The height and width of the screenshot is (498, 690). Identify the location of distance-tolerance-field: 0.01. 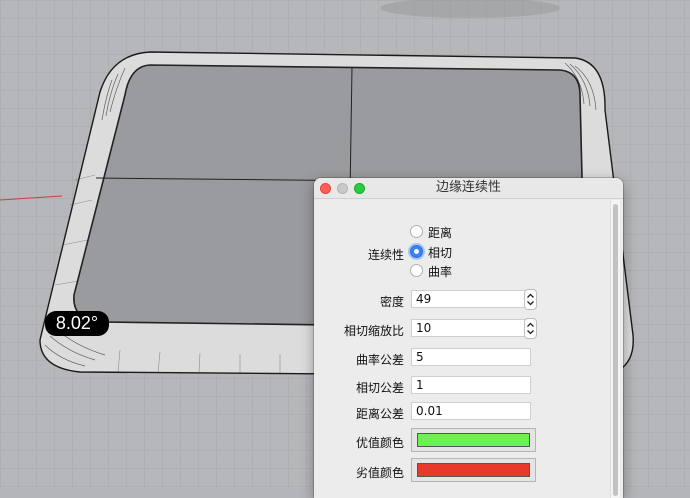
(471, 411).